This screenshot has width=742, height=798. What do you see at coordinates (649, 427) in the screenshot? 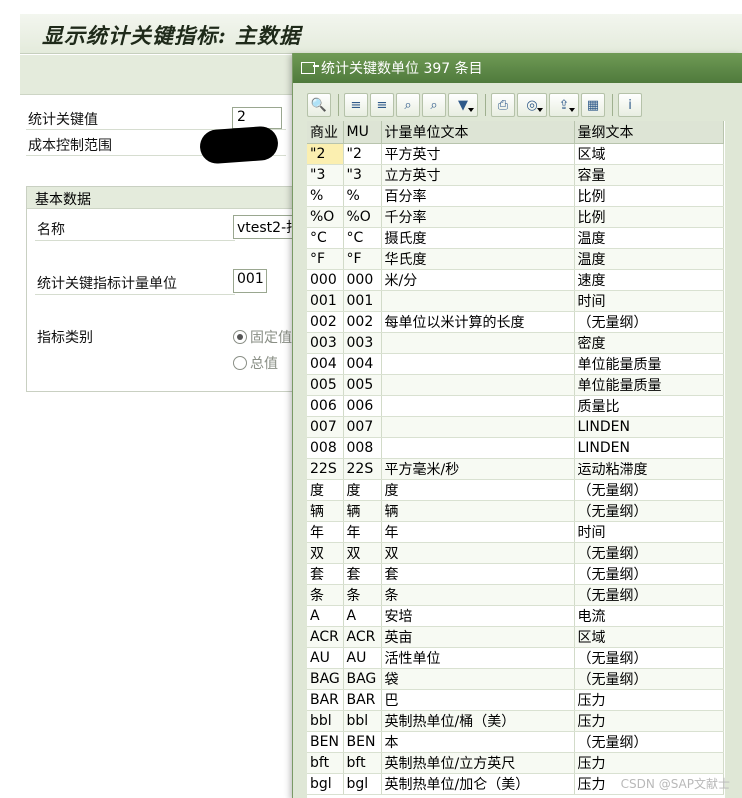
I see `dimension-text-cell: LINDEN` at bounding box center [649, 427].